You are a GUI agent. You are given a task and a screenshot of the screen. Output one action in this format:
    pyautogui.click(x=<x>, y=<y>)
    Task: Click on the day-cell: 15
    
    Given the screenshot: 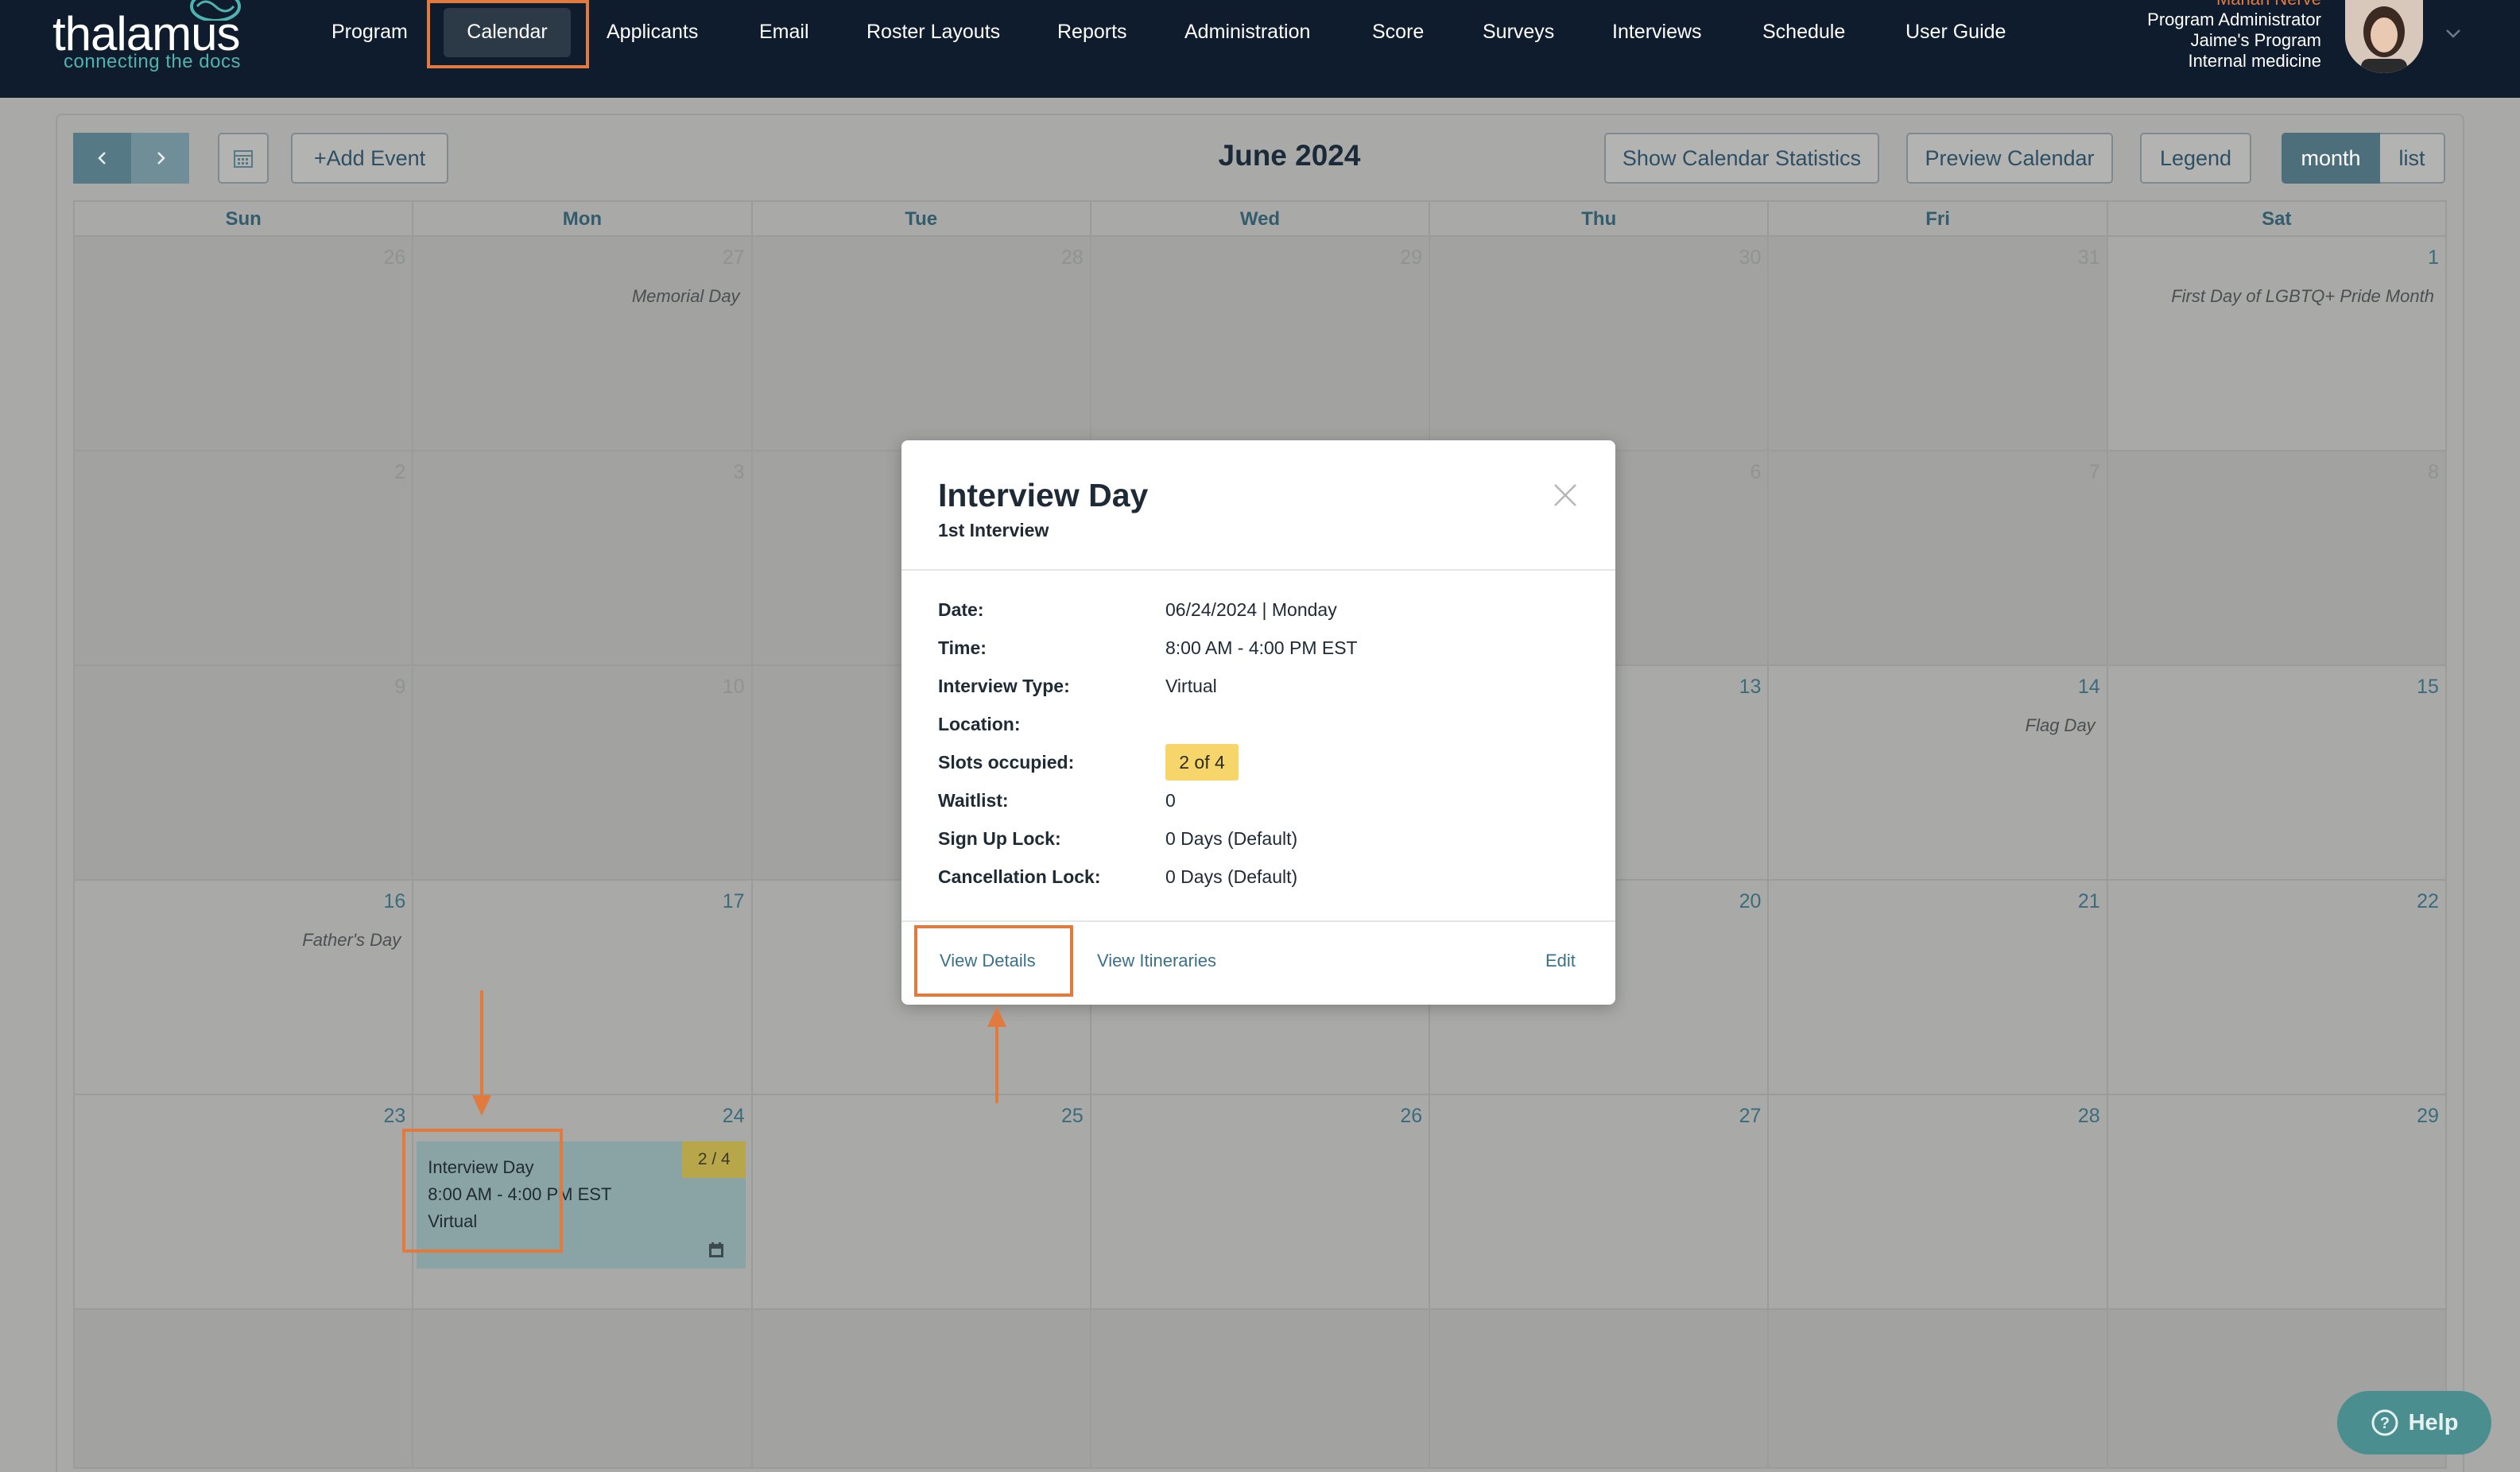 What is the action you would take?
    pyautogui.click(x=2276, y=772)
    